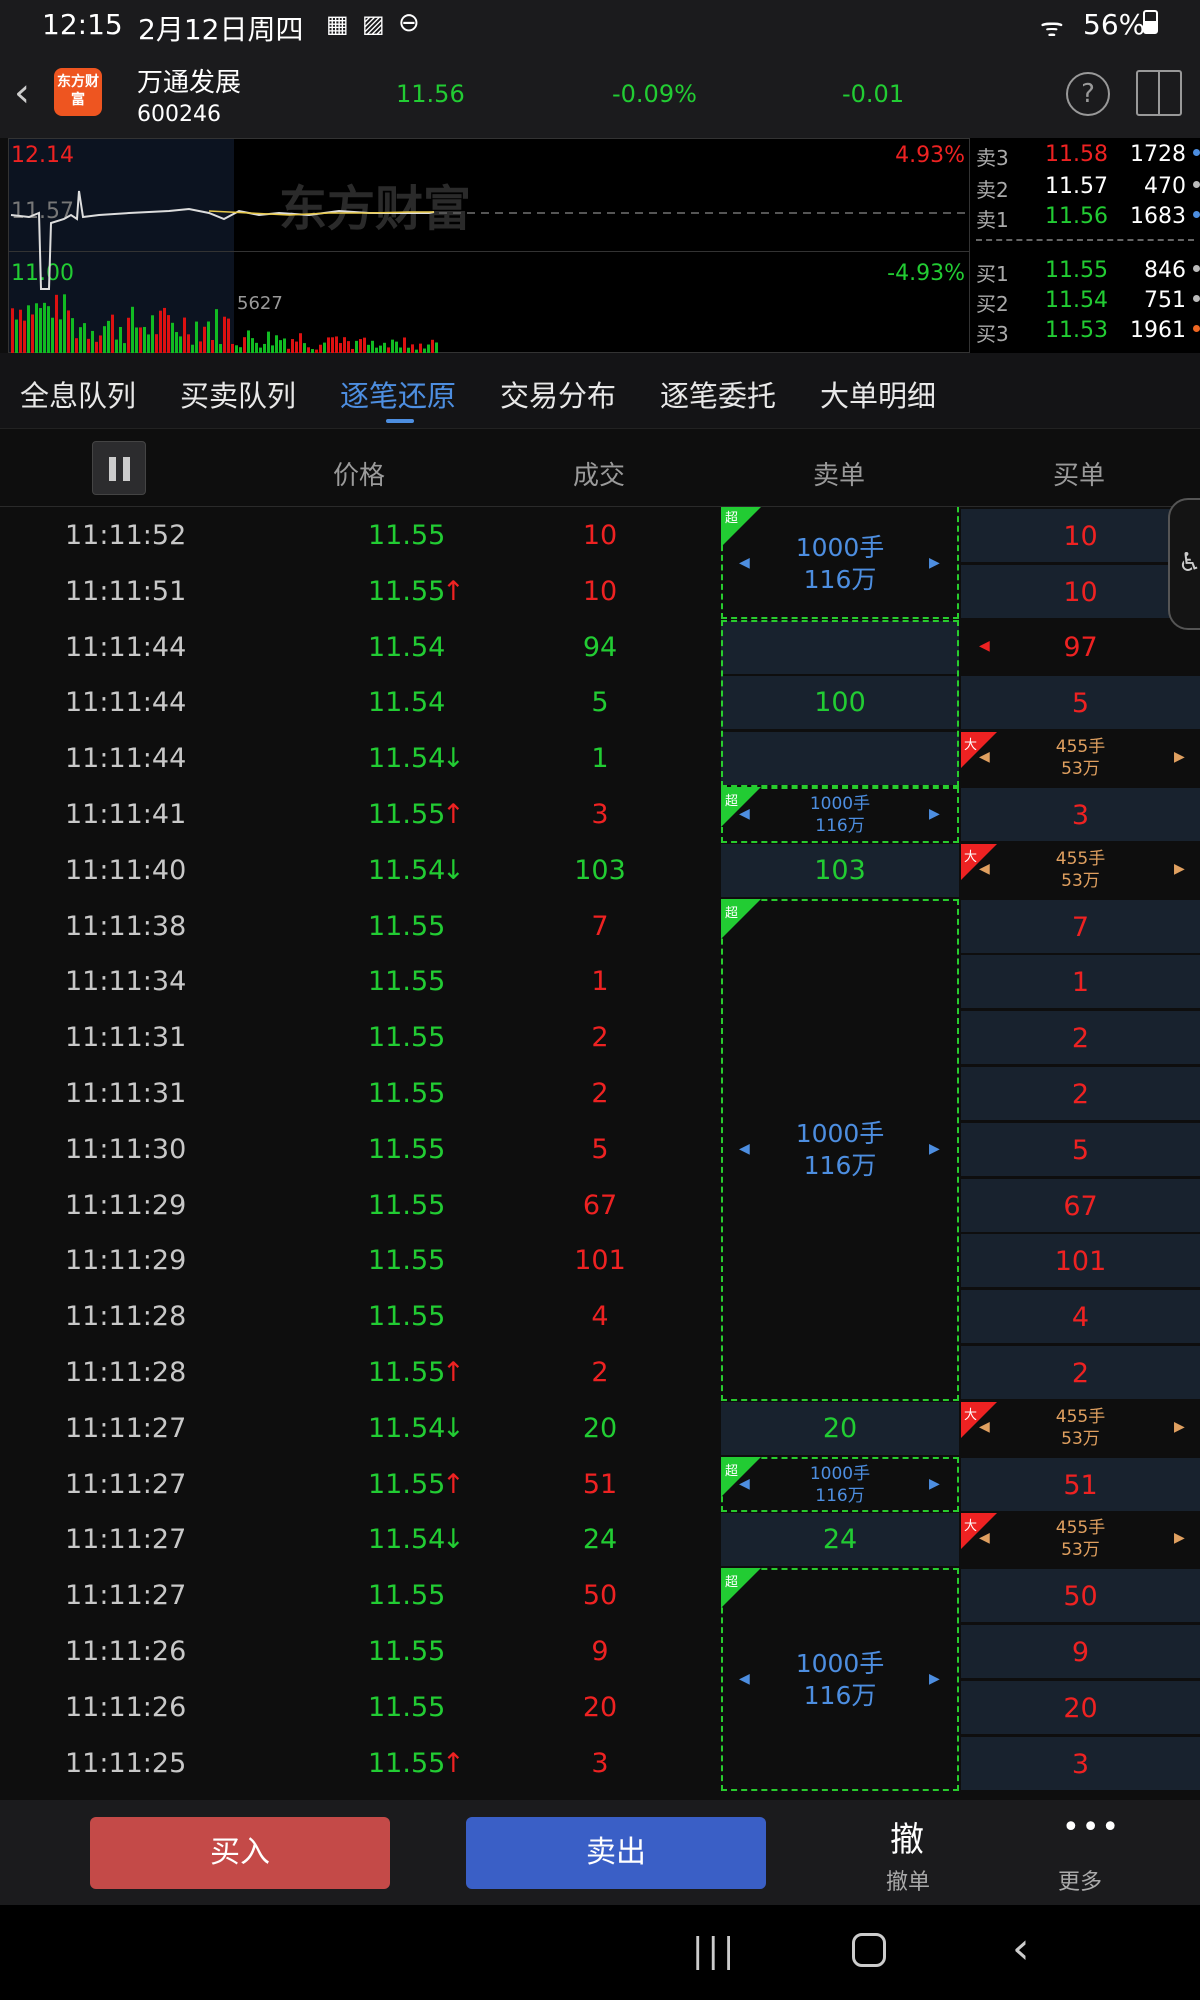 This screenshot has height=2000, width=1200. I want to click on table-row: 11:11:29 11.55 67 67, so click(600, 1206).